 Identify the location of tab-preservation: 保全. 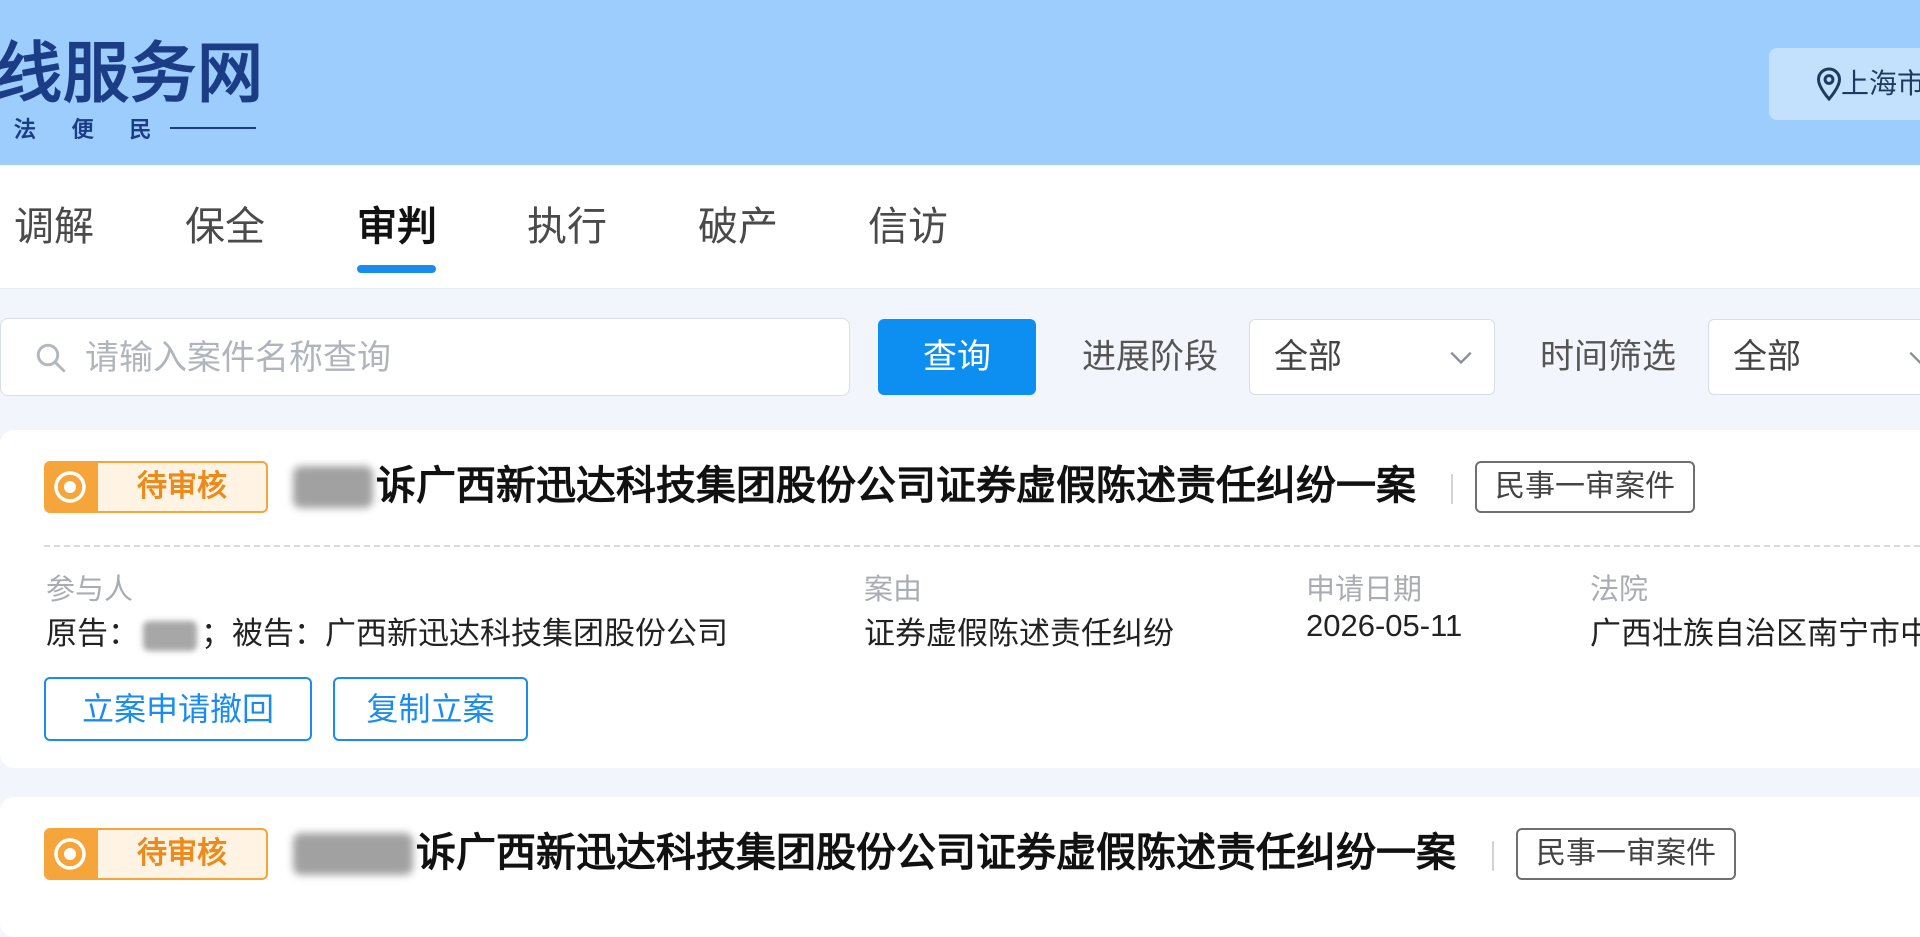
(225, 227).